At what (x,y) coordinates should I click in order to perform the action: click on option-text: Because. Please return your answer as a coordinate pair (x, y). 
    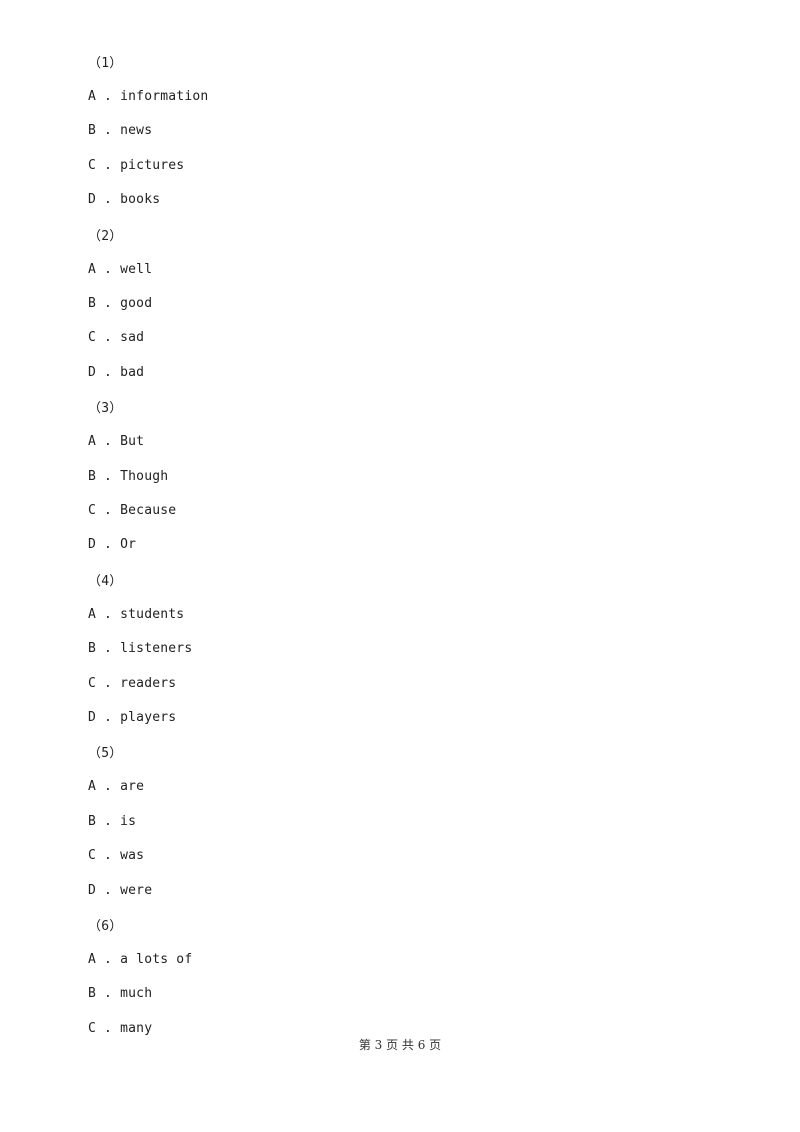
    Looking at the image, I should click on (148, 510).